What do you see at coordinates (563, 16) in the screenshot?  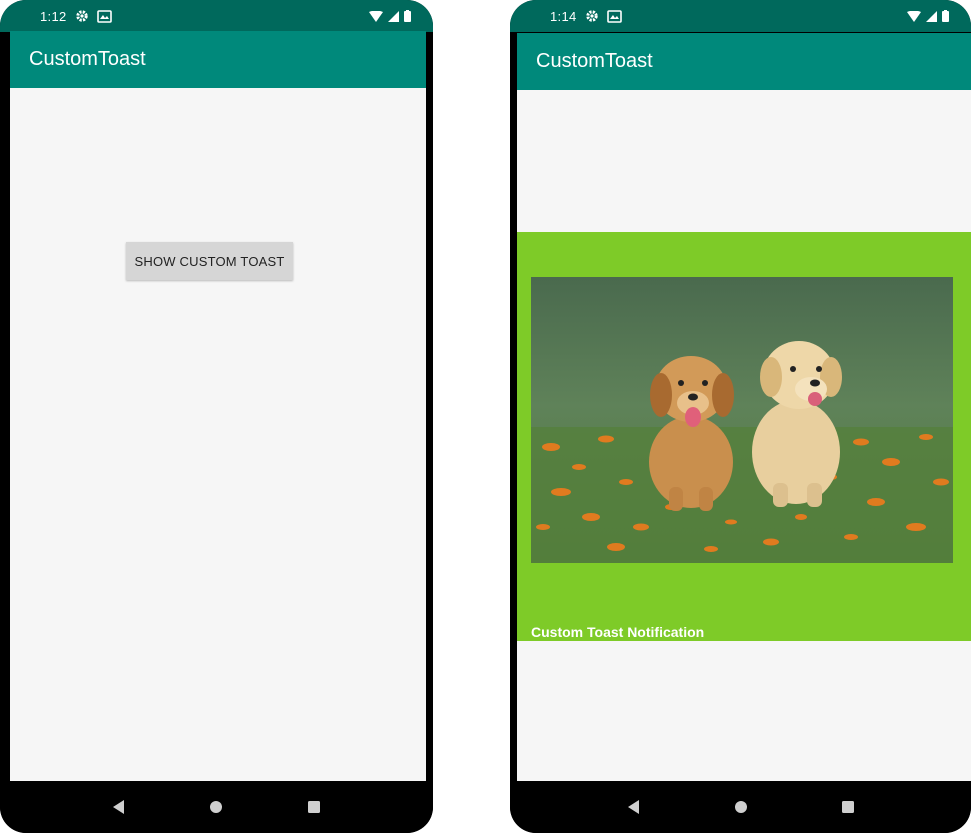 I see `status-time: 1:14` at bounding box center [563, 16].